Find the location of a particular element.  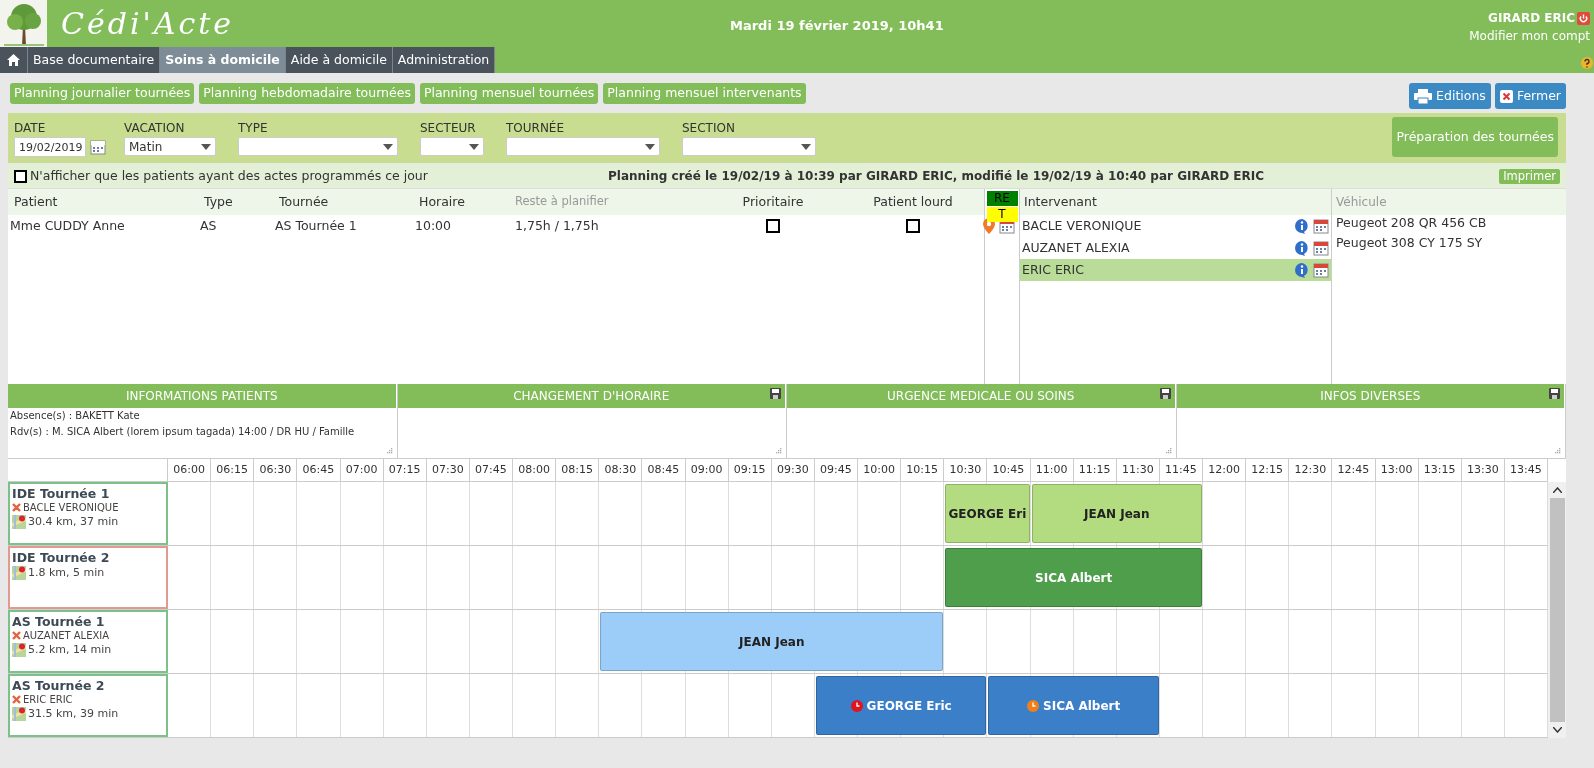

time-label: 10:00 is located at coordinates (879, 469).